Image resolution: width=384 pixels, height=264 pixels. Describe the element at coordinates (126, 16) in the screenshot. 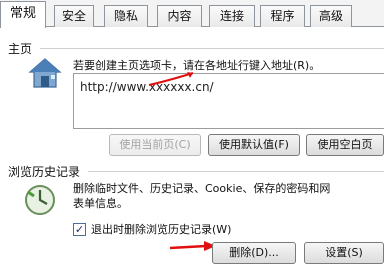

I see `tab-privacy: 隐私` at that location.